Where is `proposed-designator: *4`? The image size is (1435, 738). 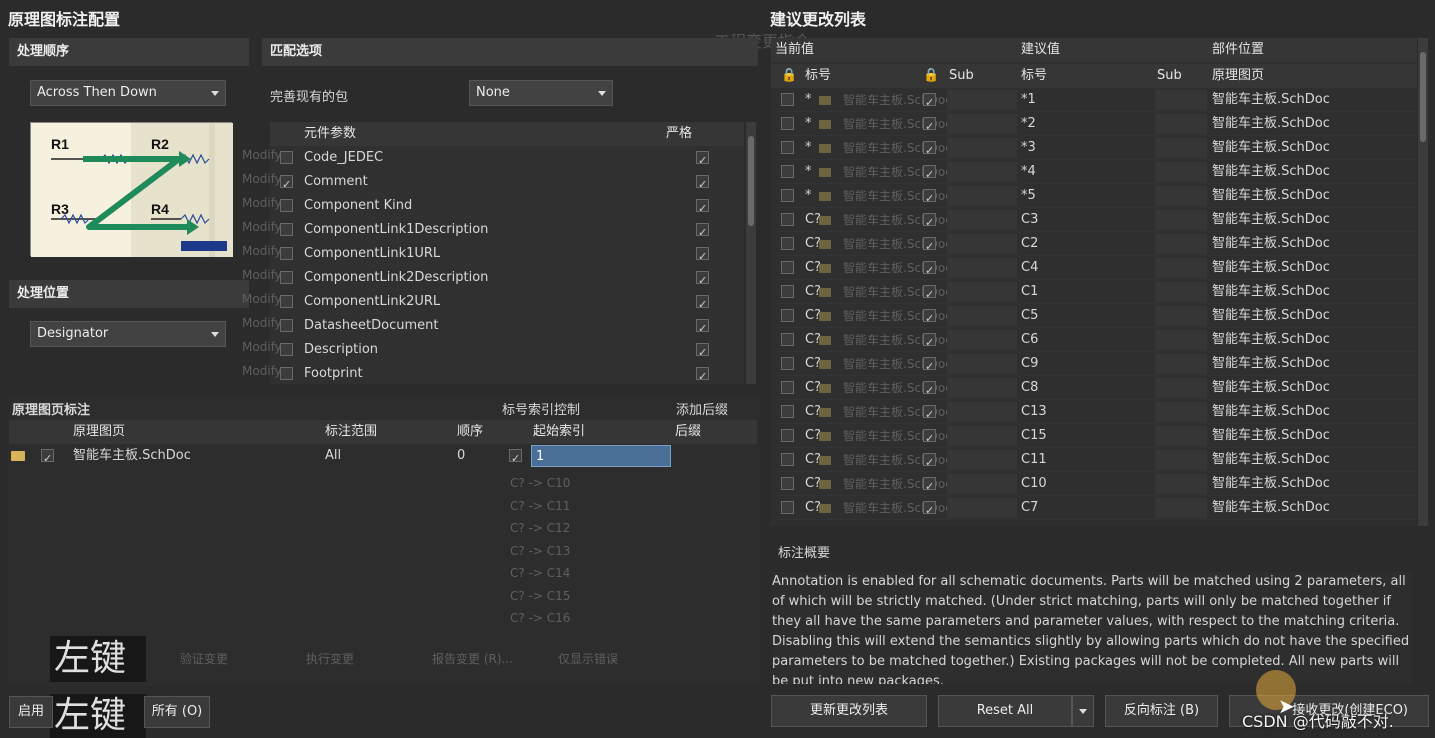
proposed-designator: *4 is located at coordinates (1028, 172).